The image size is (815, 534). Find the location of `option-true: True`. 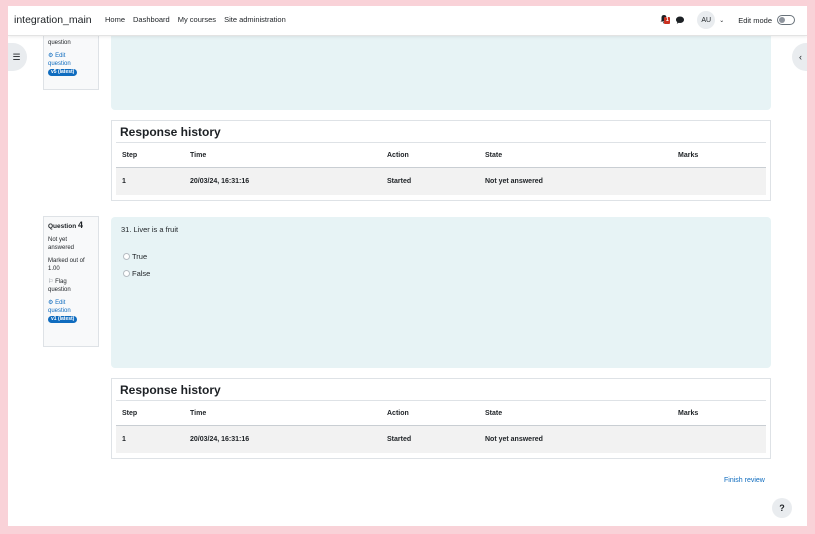

option-true: True is located at coordinates (135, 256).